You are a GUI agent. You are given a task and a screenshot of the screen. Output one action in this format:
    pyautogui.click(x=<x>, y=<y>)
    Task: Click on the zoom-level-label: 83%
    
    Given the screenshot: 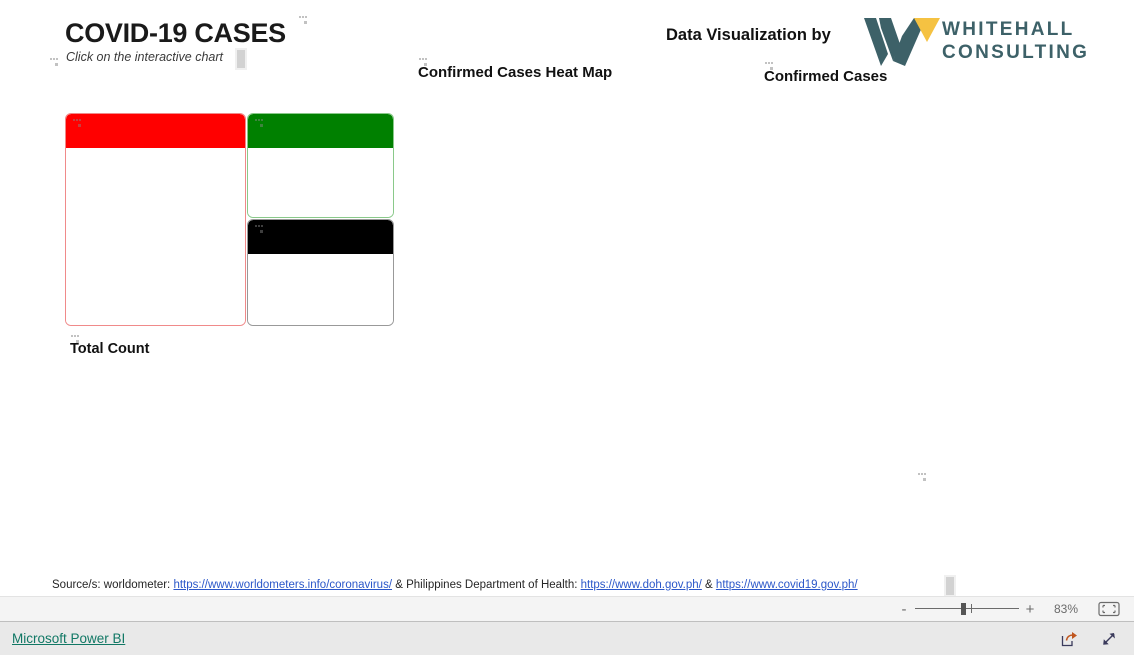 What is the action you would take?
    pyautogui.click(x=1066, y=609)
    